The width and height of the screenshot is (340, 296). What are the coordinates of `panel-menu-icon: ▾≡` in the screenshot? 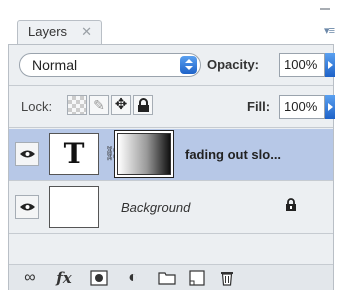 It's located at (329, 30).